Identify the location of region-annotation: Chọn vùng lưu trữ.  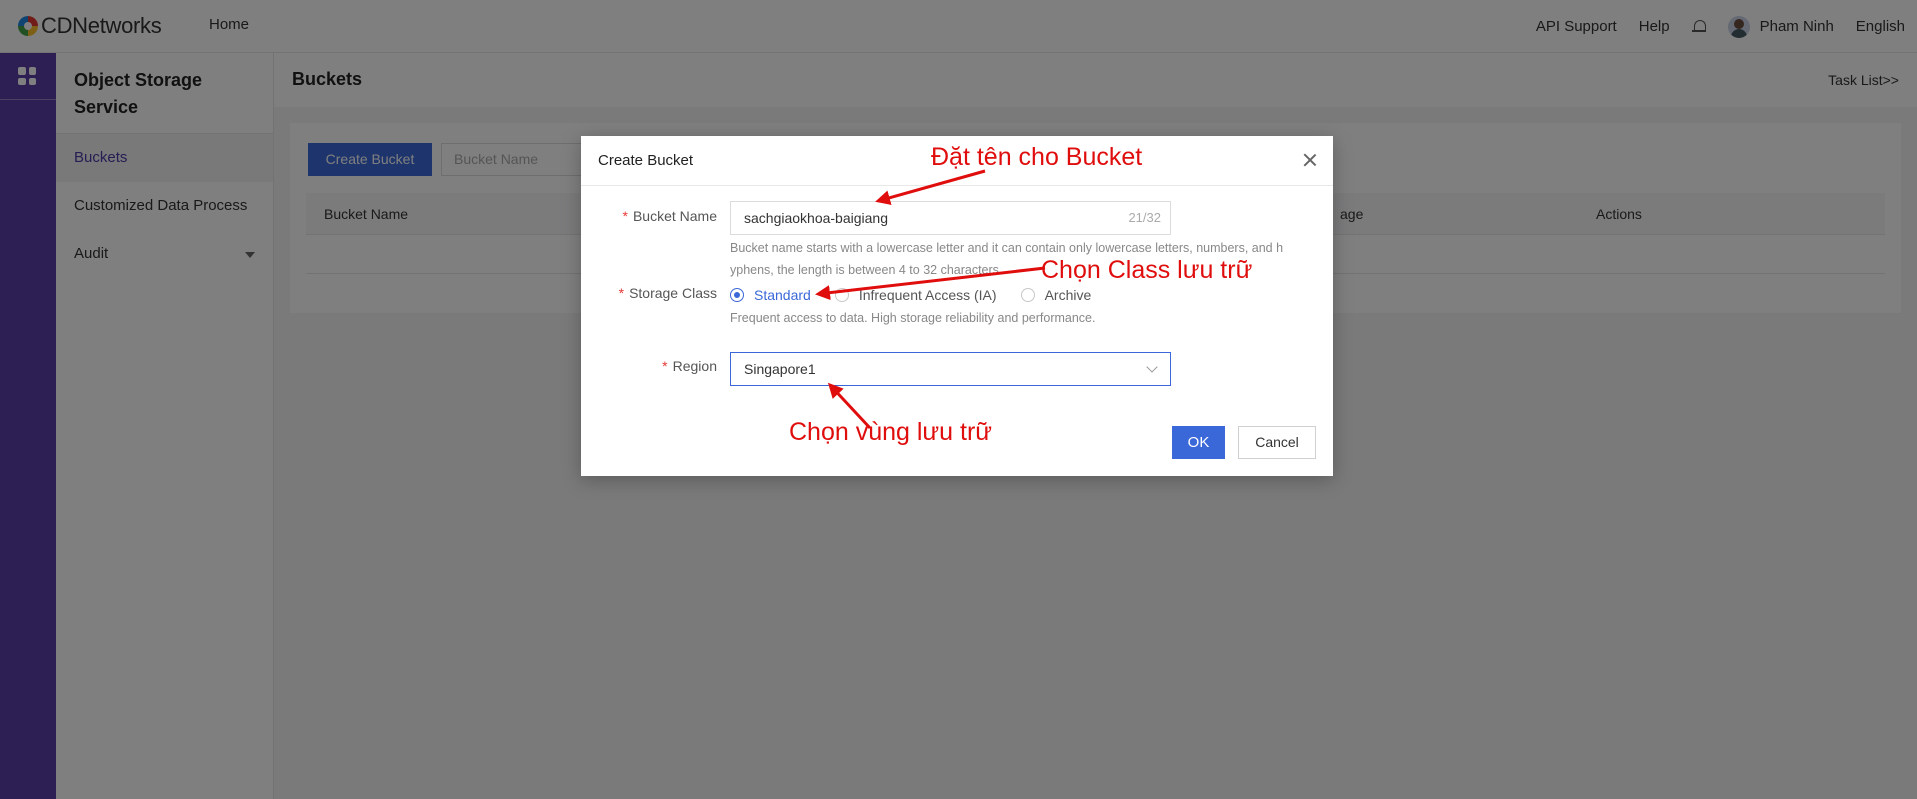
(891, 432).